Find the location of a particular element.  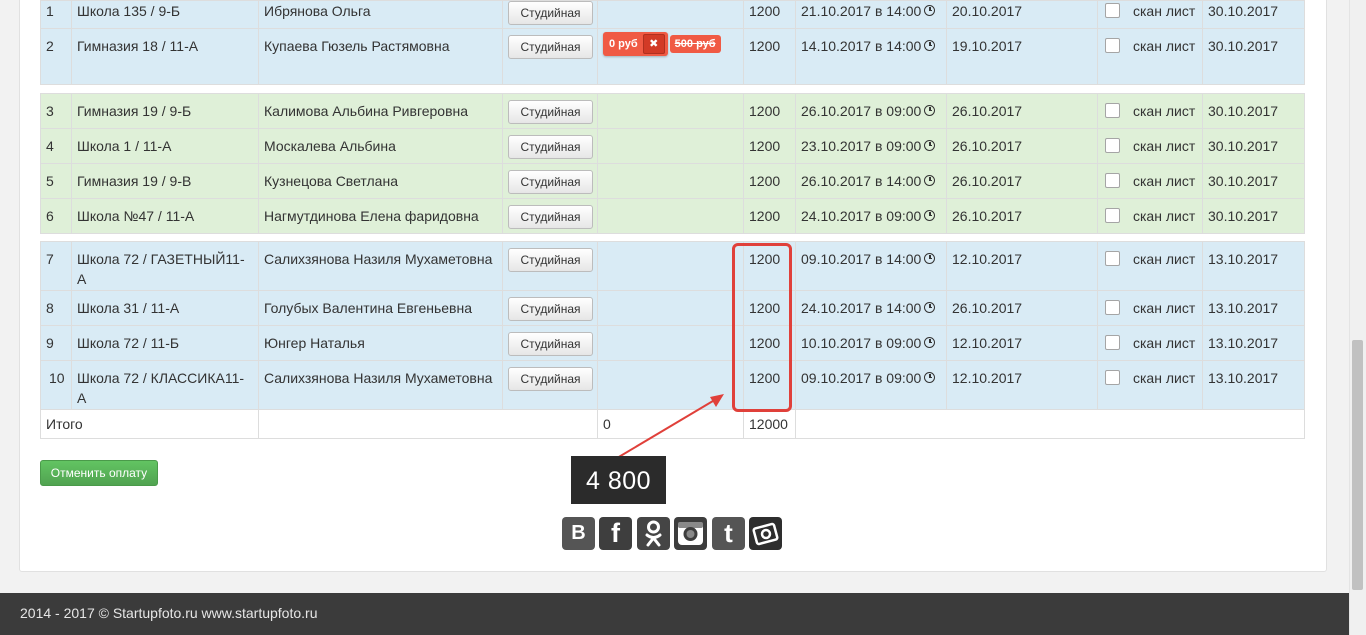

row-name: Нагмутдинова Елена фаридовна is located at coordinates (380, 216).